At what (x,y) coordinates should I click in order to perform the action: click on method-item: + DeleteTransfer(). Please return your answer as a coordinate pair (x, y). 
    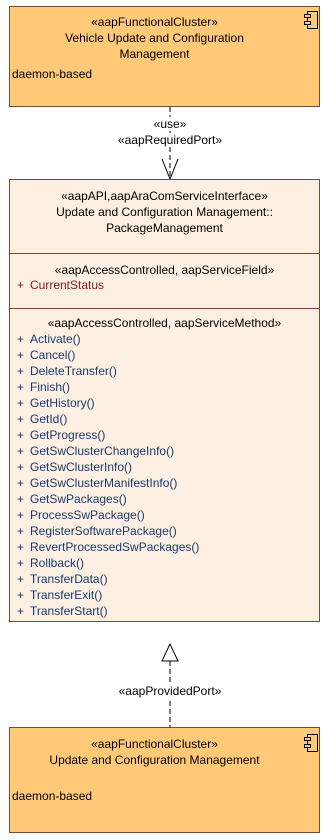
    Looking at the image, I should click on (67, 371).